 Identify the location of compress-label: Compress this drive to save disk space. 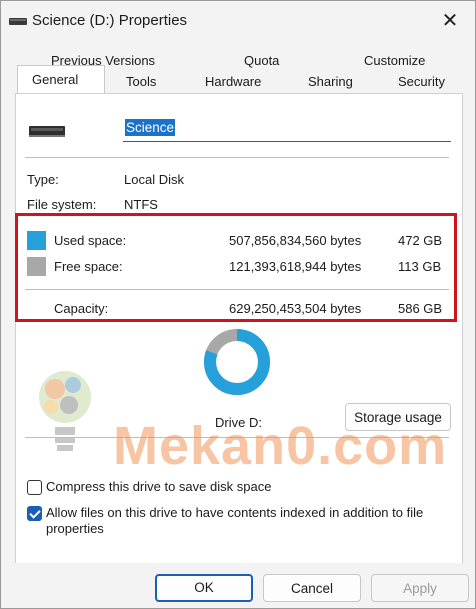
(158, 486).